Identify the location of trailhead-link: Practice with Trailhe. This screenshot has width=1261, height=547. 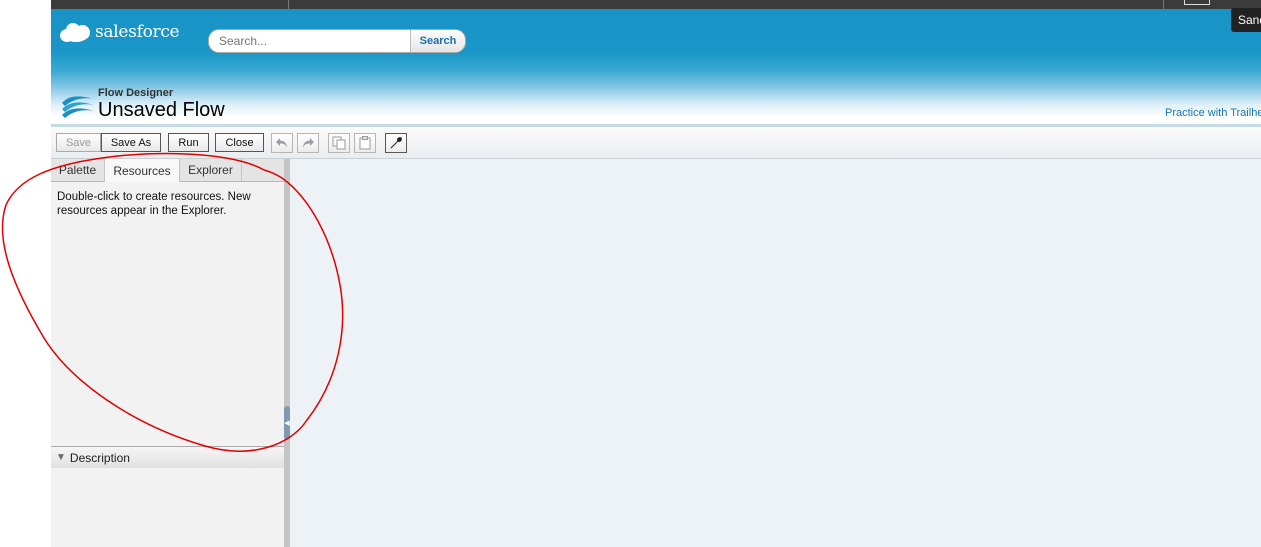
(1213, 113).